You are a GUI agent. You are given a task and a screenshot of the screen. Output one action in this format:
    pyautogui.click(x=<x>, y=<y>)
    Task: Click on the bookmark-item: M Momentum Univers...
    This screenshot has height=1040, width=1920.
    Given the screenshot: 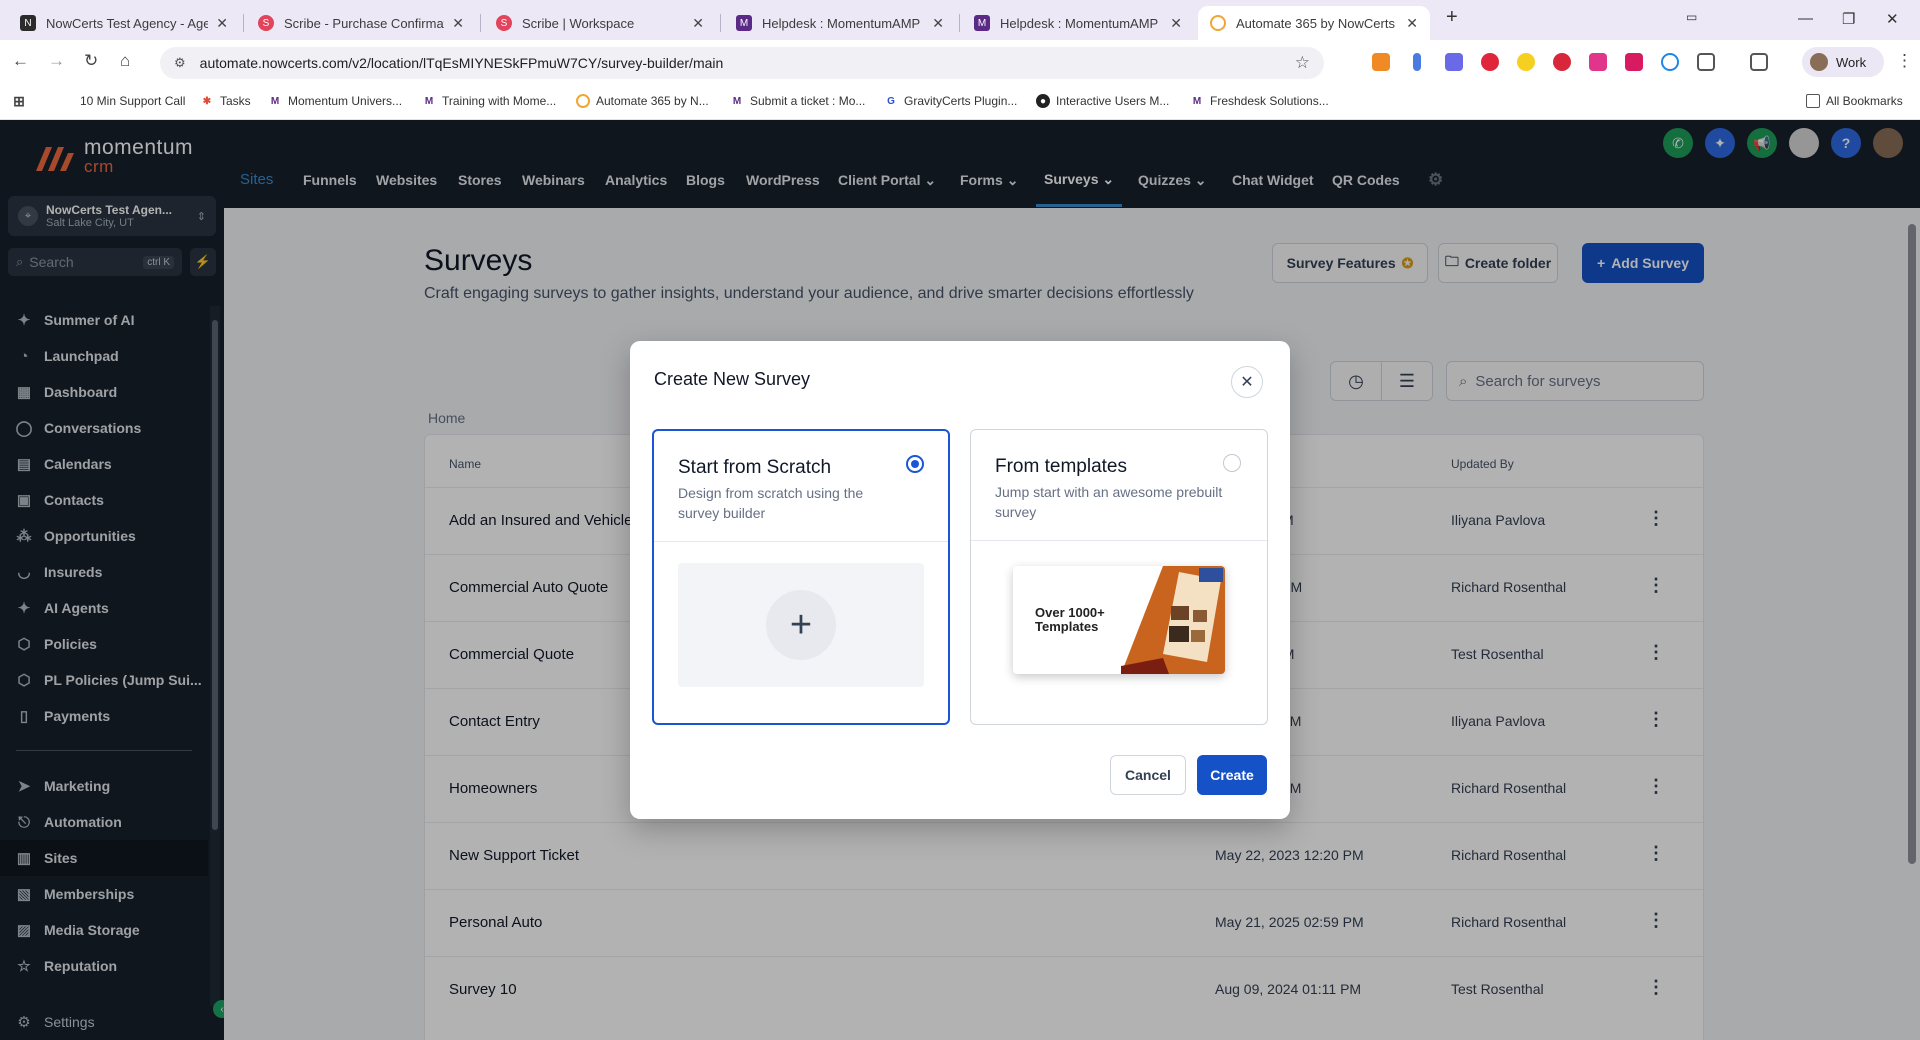 What is the action you would take?
    pyautogui.click(x=335, y=101)
    